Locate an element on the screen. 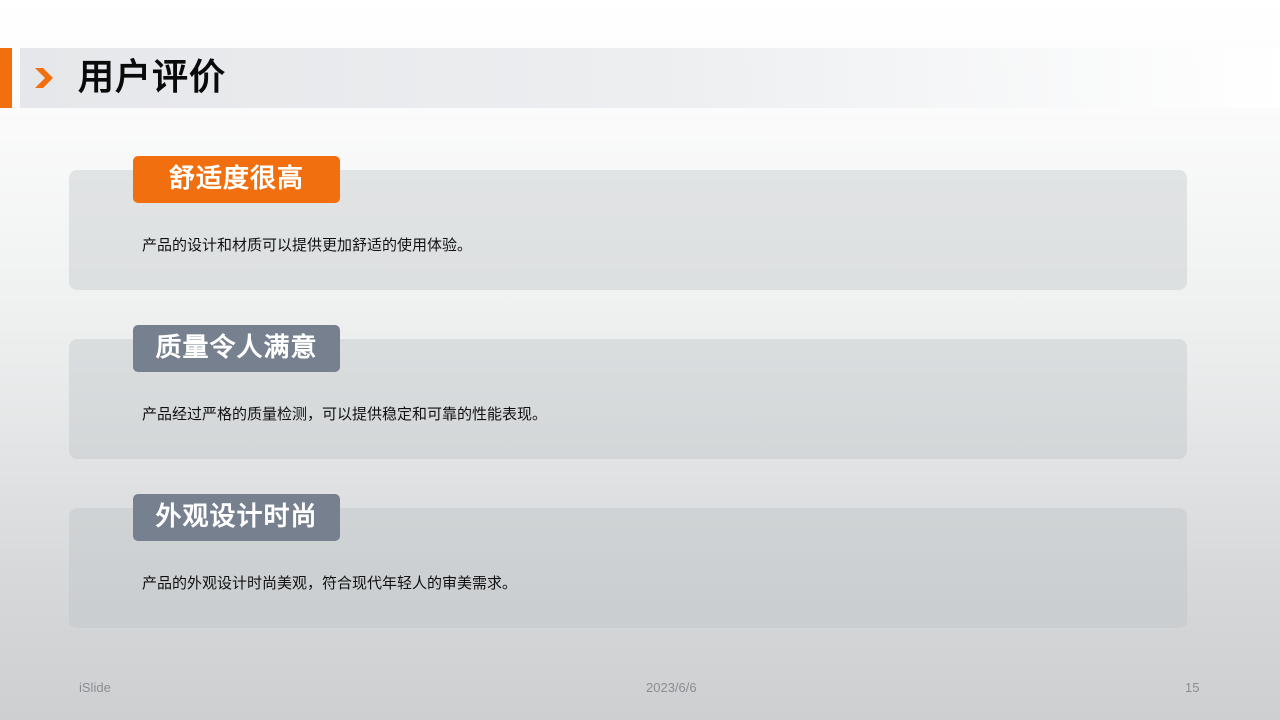  footer-page-number: 15 is located at coordinates (1192, 687).